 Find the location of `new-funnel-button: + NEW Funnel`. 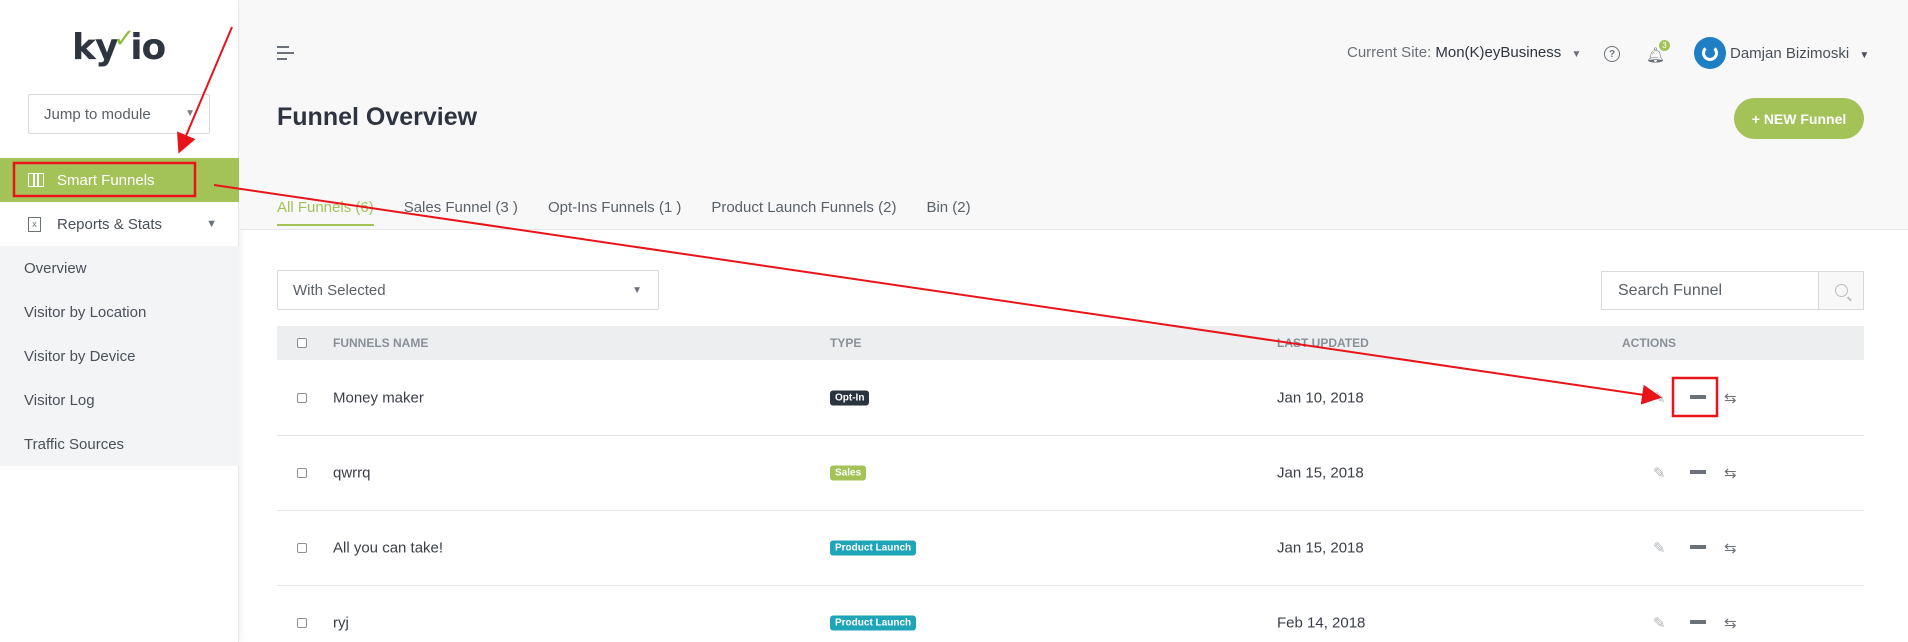

new-funnel-button: + NEW Funnel is located at coordinates (1799, 118).